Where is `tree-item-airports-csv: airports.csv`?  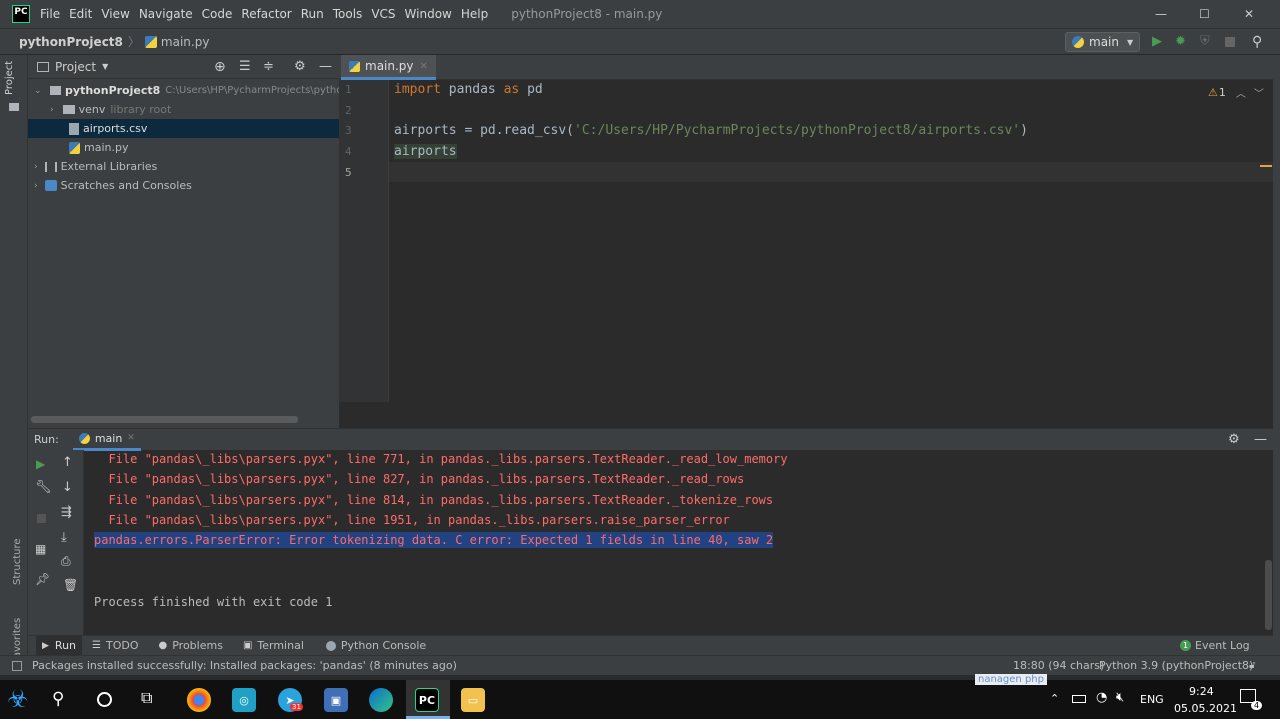 tree-item-airports-csv: airports.csv is located at coordinates (183, 128).